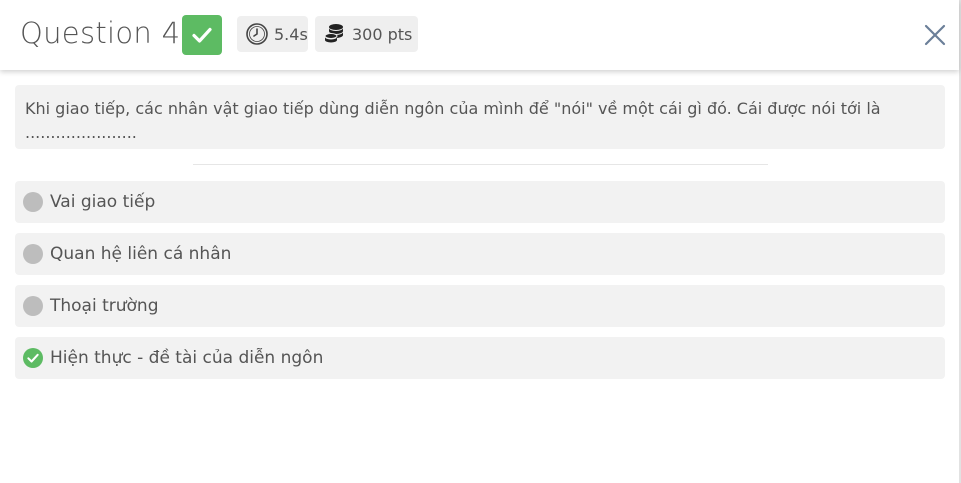  I want to click on answer-label: Quan hệ liên cá nhân, so click(141, 254).